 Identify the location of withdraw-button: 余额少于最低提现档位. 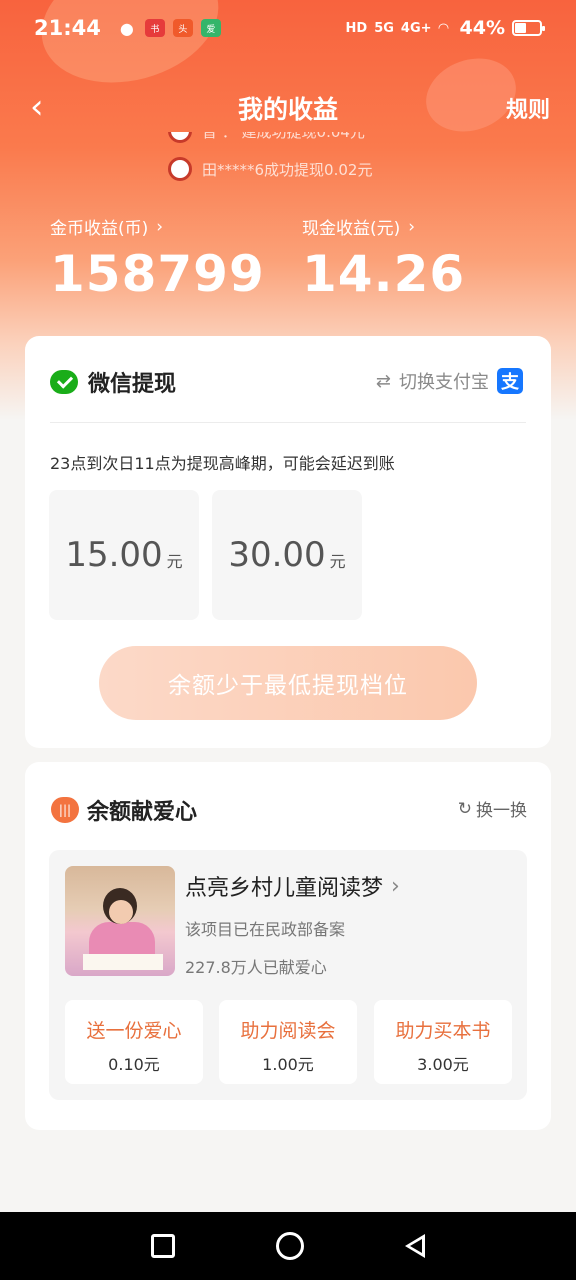
(288, 683).